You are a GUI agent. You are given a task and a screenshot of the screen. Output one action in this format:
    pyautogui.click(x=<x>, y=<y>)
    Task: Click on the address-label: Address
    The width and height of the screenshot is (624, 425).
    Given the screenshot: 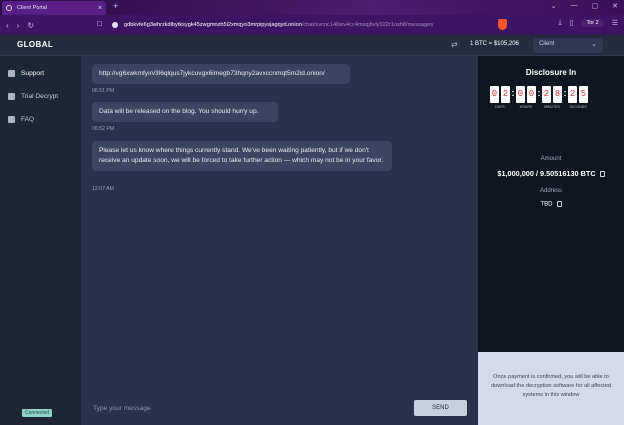 What is the action you would take?
    pyautogui.click(x=550, y=191)
    